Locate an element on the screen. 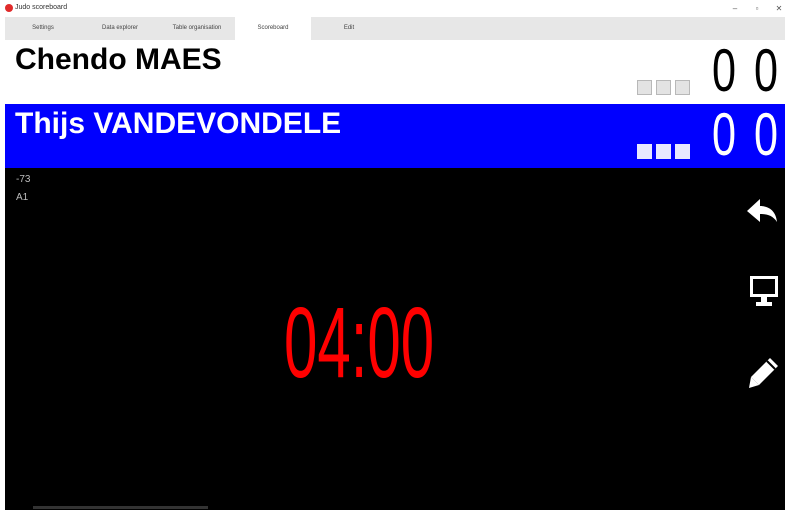 Image resolution: width=790 pixels, height=510 pixels. close-button: ✕ is located at coordinates (779, 8).